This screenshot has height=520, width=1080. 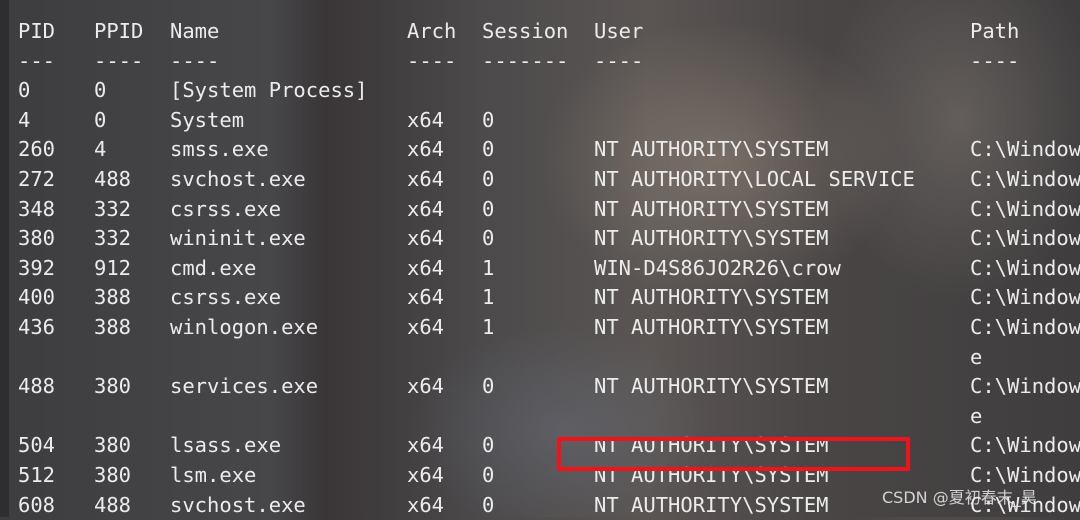 What do you see at coordinates (113, 267) in the screenshot?
I see `table-row-ppid: 912` at bounding box center [113, 267].